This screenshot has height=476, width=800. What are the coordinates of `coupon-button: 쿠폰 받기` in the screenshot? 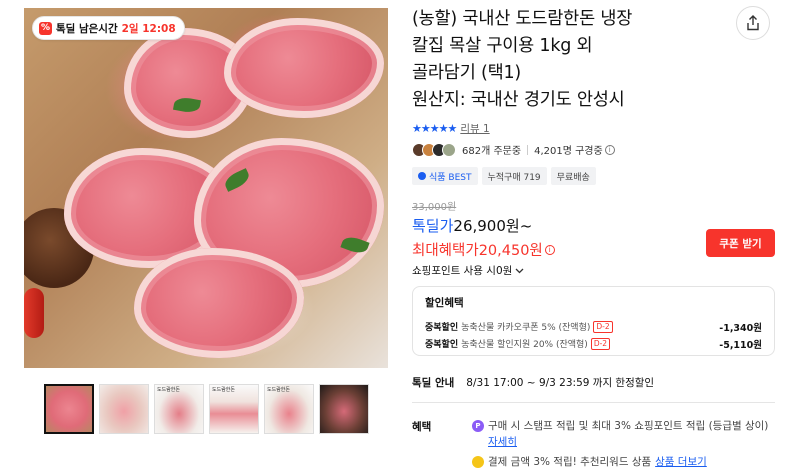 It's located at (740, 243).